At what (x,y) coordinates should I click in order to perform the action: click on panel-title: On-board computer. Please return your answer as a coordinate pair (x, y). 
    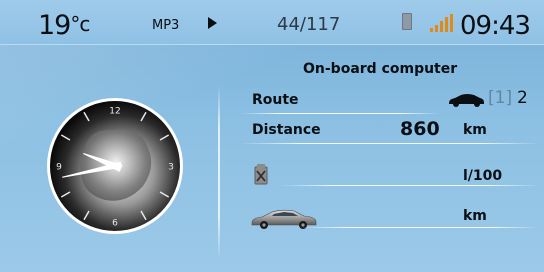
    Looking at the image, I should click on (380, 69).